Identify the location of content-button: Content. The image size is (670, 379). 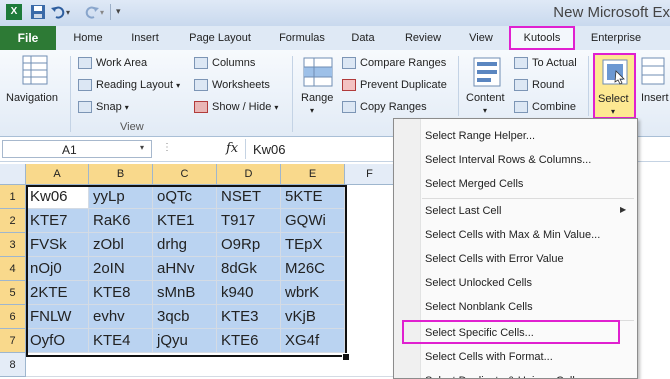
(485, 98).